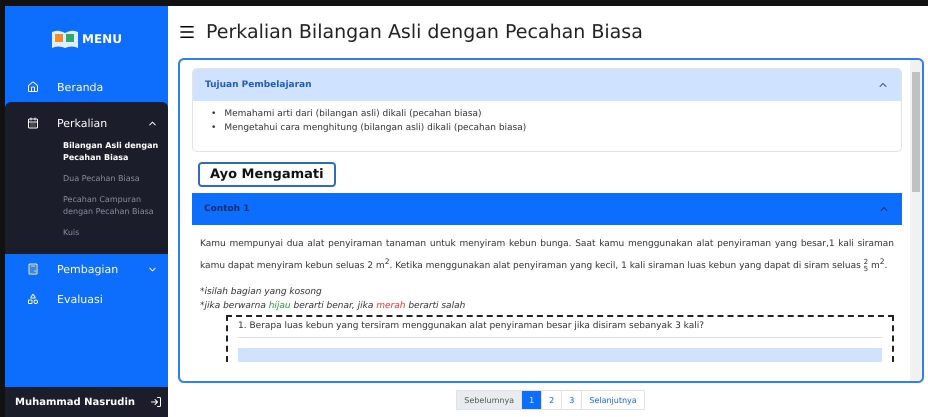 The width and height of the screenshot is (928, 417). I want to click on logo-text: MENU, so click(102, 39).